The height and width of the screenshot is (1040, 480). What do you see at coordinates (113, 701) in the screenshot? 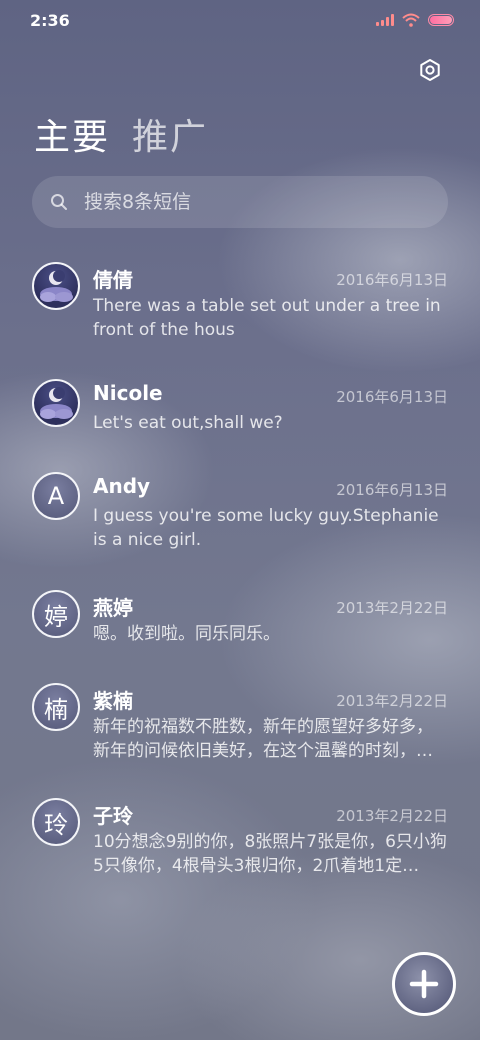
I see `contact-name: 紫楠` at bounding box center [113, 701].